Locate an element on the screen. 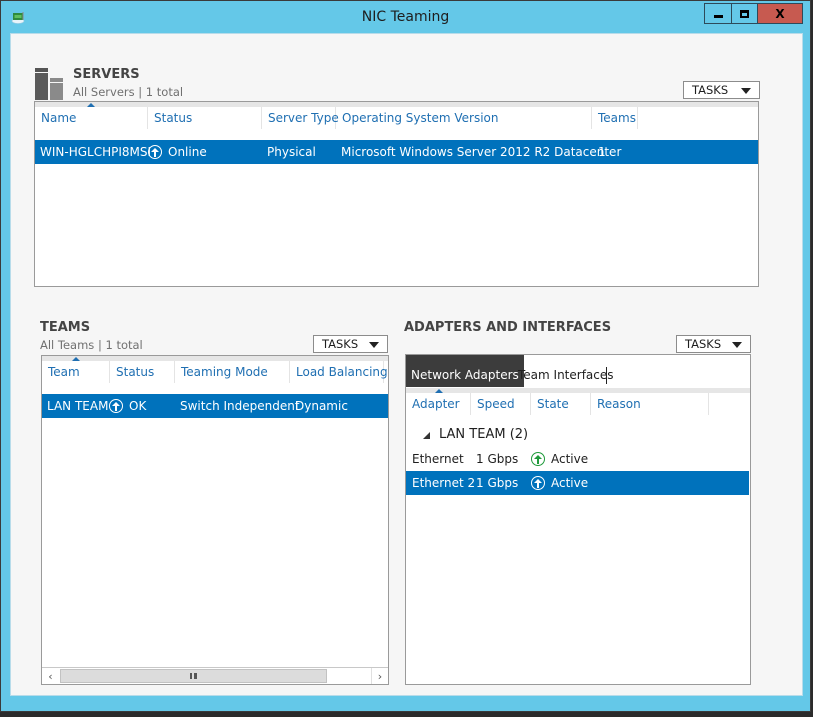 This screenshot has height=717, width=813. column-header-os-version: Operating System Version is located at coordinates (464, 118).